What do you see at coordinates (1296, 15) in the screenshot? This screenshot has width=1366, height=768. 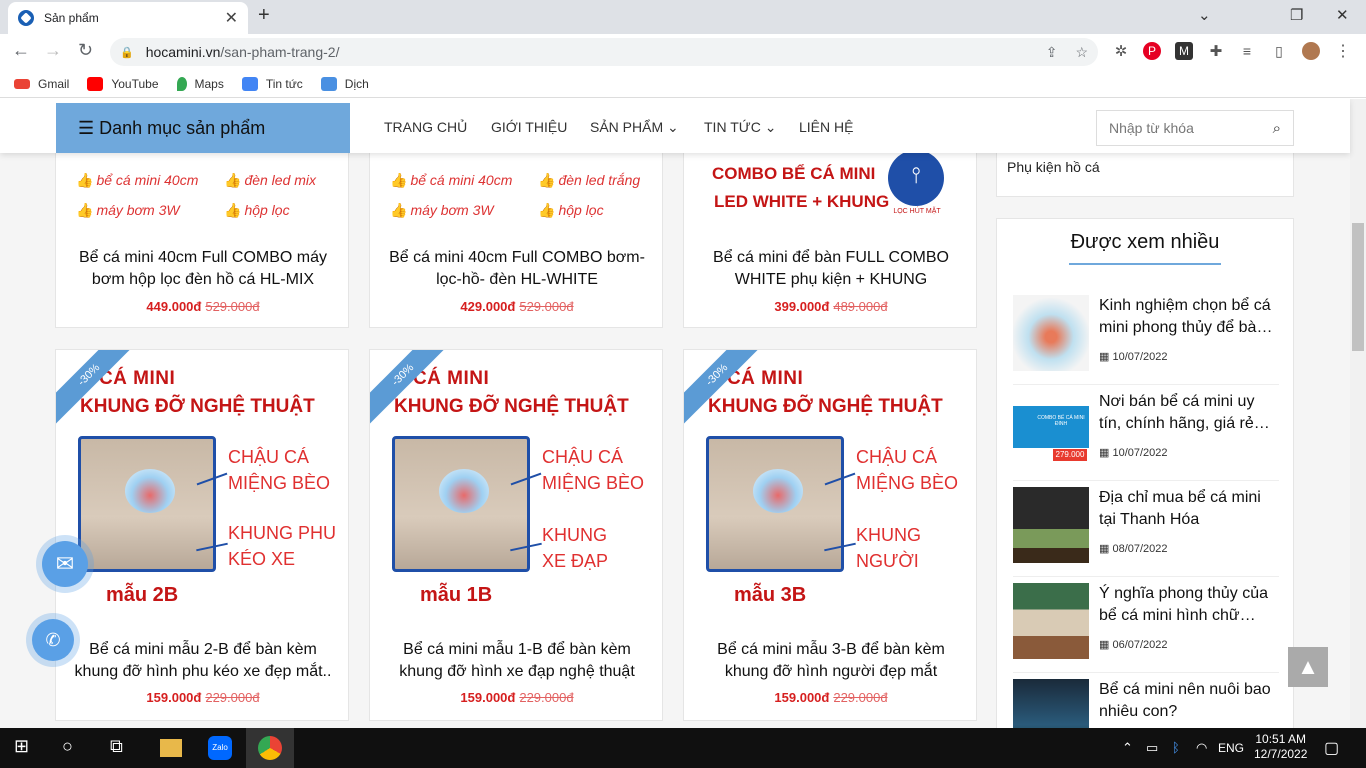 I see `restore-window-icon: ❐` at bounding box center [1296, 15].